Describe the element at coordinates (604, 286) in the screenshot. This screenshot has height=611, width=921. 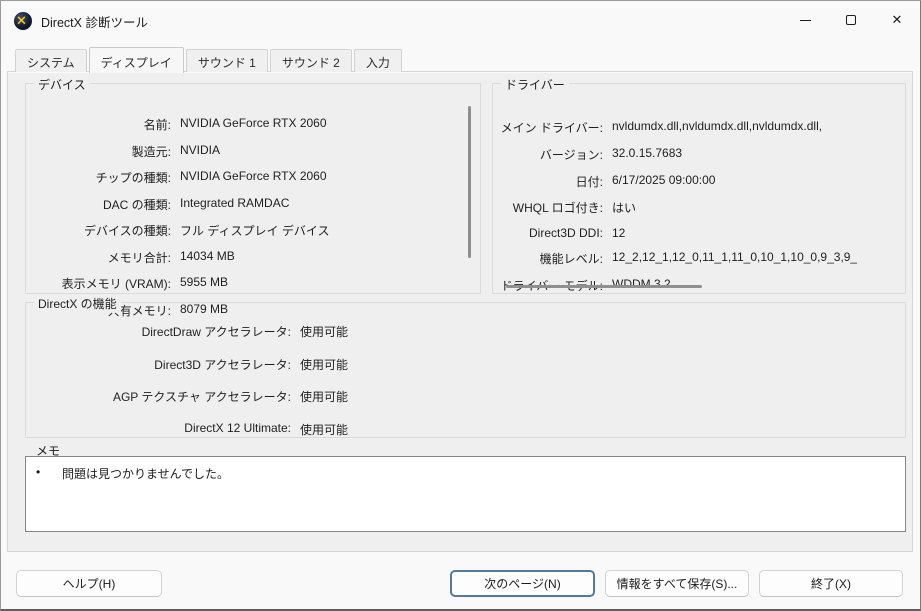
I see `driver-horizontal-scrollbar` at that location.